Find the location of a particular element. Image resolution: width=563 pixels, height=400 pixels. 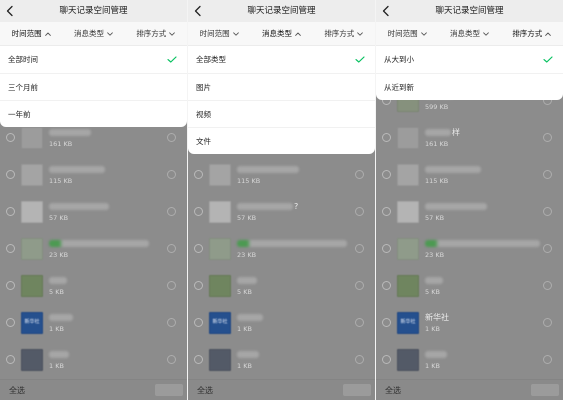

list-item: 新华社 新华社 1 KB is located at coordinates (469, 323).